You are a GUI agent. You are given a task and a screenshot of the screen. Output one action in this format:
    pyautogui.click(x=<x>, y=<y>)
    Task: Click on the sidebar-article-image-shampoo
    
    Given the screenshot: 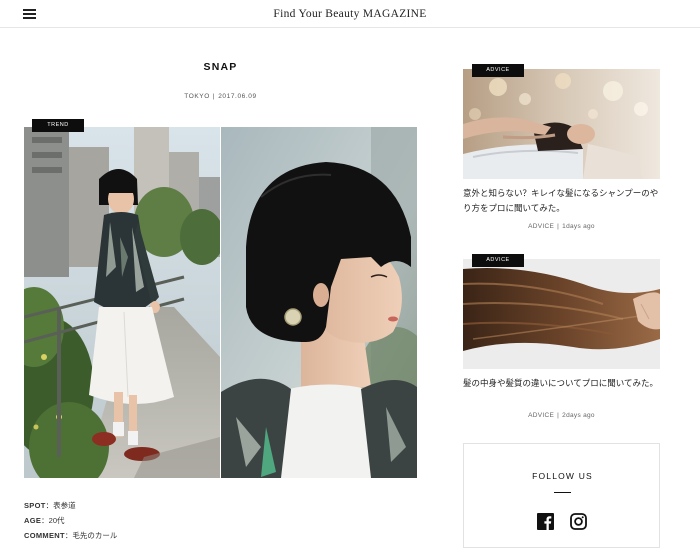 What is the action you would take?
    pyautogui.click(x=561, y=124)
    